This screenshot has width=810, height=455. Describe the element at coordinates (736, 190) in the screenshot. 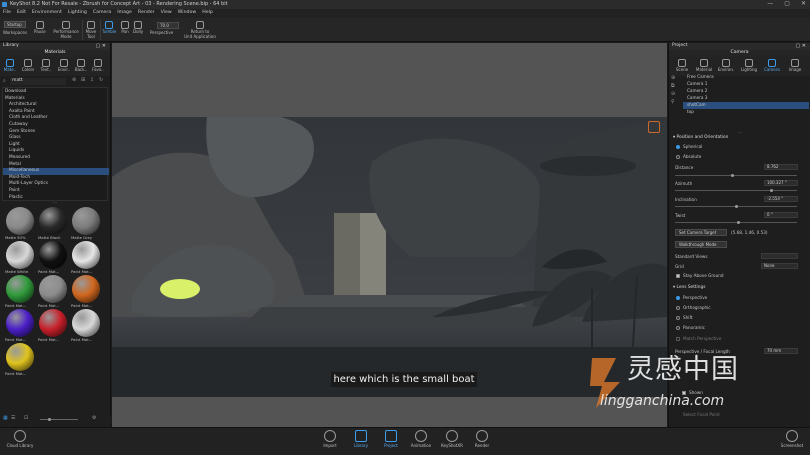

I see `azimuth-slider` at that location.